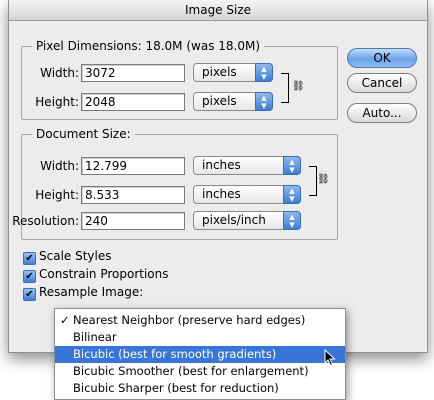 The height and width of the screenshot is (400, 434). What do you see at coordinates (330, 358) in the screenshot?
I see `mouse-cursor-icon` at bounding box center [330, 358].